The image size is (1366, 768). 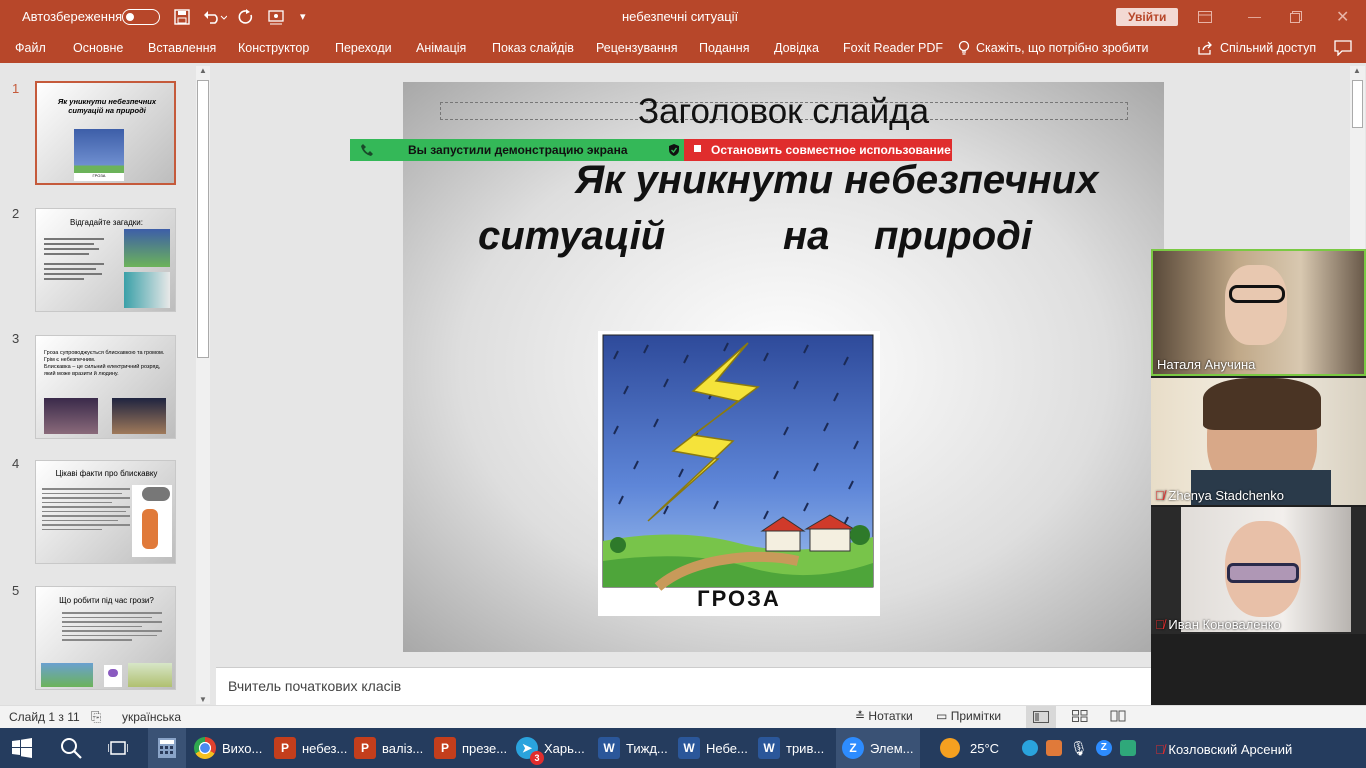 What do you see at coordinates (441, 48) in the screenshot?
I see `tab-animations: Анімація` at bounding box center [441, 48].